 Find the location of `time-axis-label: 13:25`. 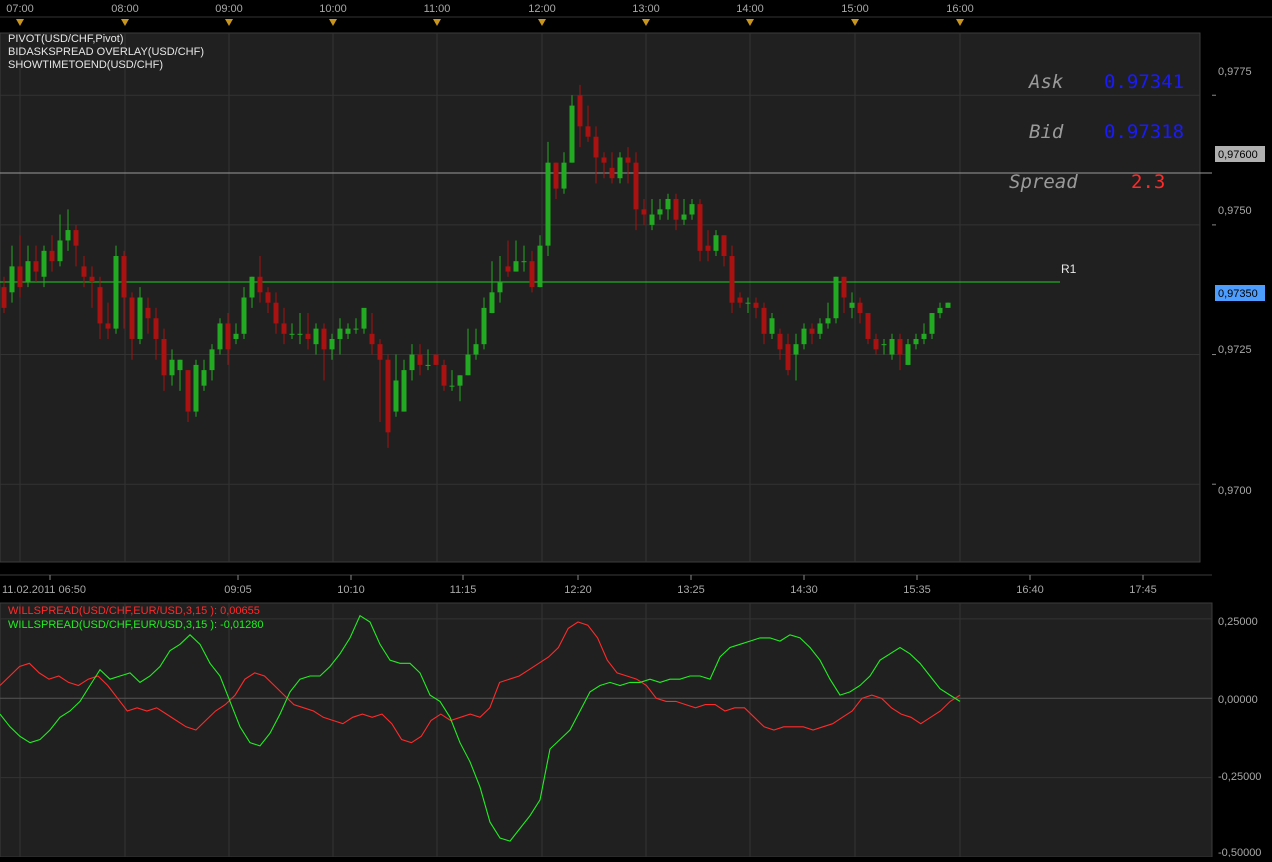

time-axis-label: 13:25 is located at coordinates (691, 590).